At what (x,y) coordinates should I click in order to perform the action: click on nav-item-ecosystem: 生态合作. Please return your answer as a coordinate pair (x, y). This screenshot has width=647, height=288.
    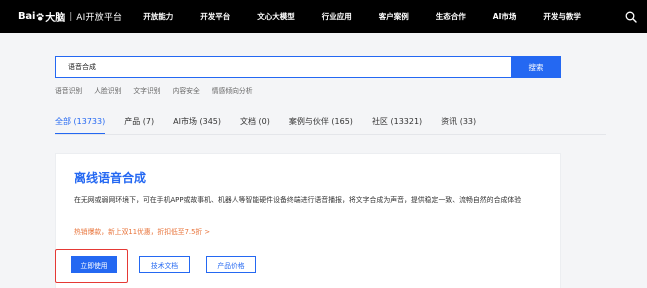
    Looking at the image, I should click on (451, 16).